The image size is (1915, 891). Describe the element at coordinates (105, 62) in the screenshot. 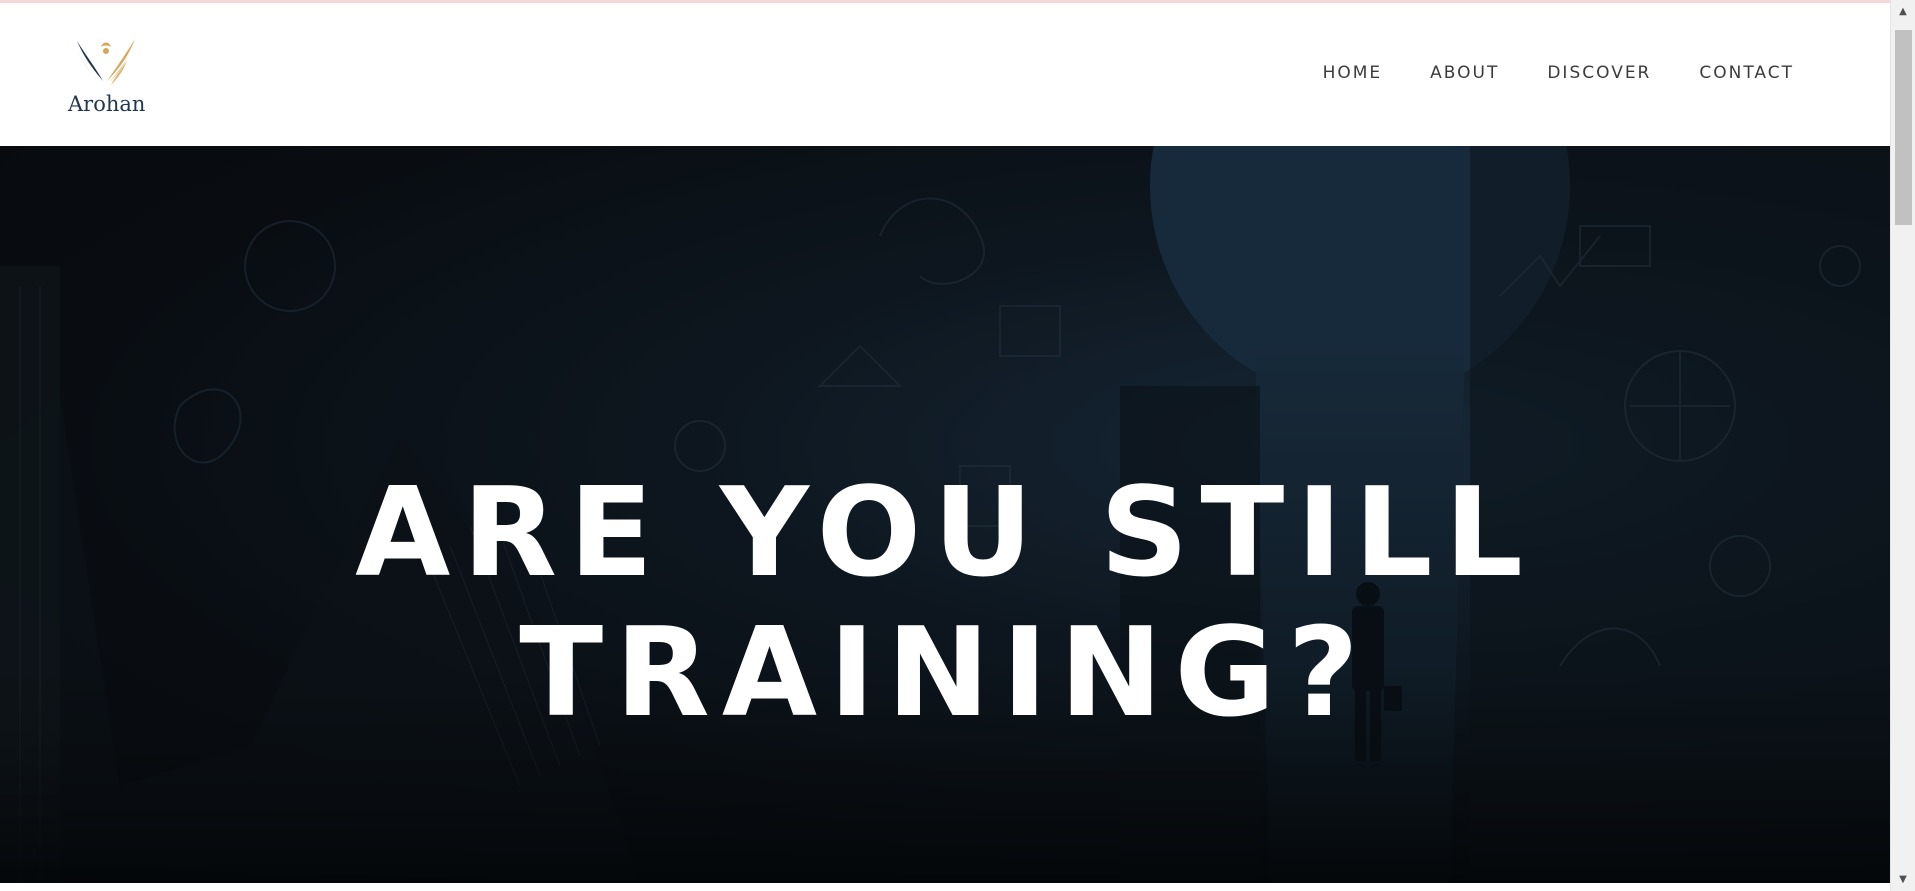

I see `phoenix-wings-icon` at that location.